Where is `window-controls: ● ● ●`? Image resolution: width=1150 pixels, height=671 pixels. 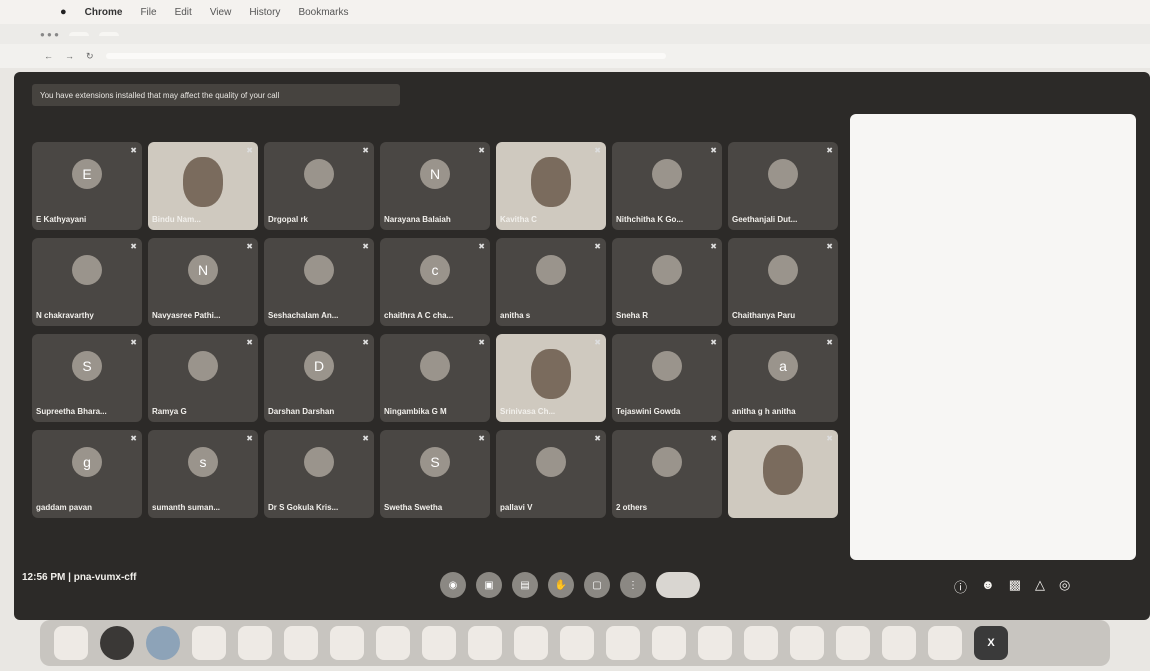
window-controls: ● ● ● is located at coordinates (49, 34).